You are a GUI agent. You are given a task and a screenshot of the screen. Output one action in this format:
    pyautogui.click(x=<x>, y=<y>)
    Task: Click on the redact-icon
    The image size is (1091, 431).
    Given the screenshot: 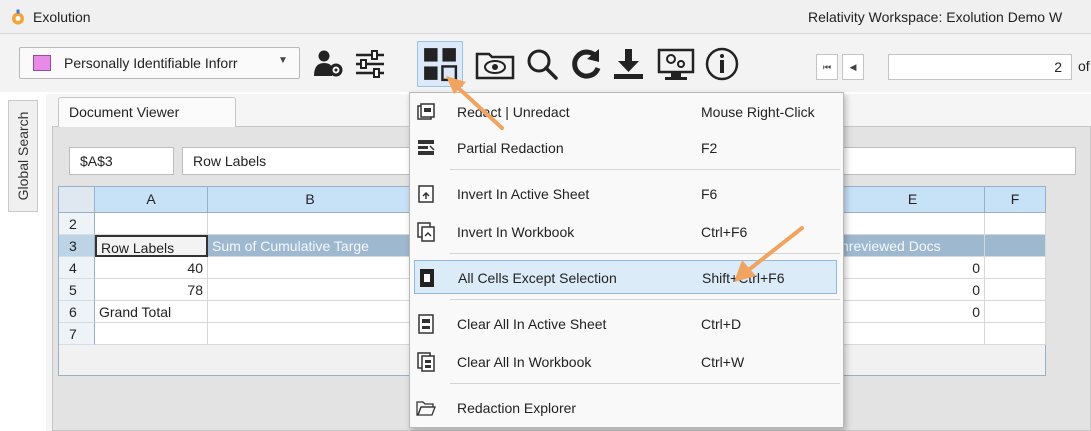 What is the action you would take?
    pyautogui.click(x=426, y=112)
    